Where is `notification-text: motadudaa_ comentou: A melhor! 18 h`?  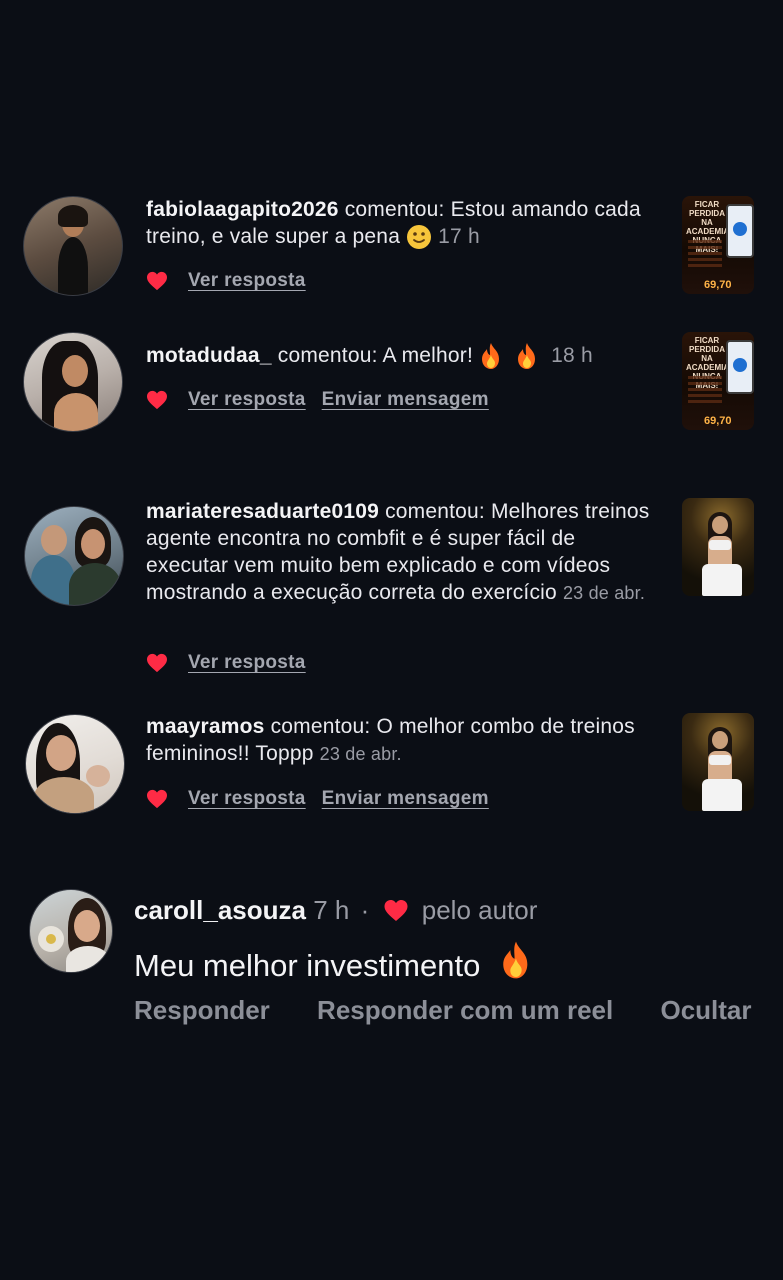
notification-text: motadudaa_ comentou: A melhor! 18 h is located at coordinates (401, 356).